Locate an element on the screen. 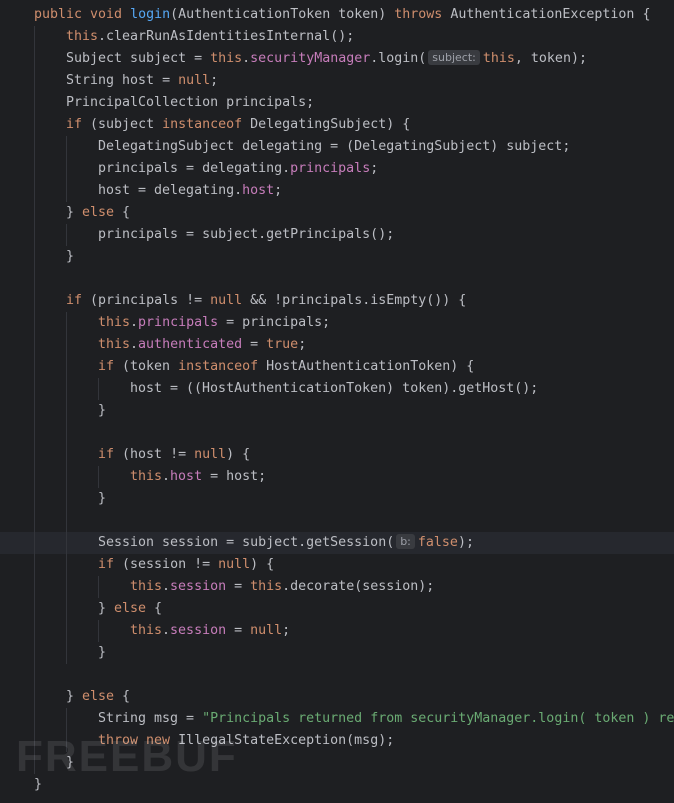 The height and width of the screenshot is (803, 674). code-token: ); is located at coordinates (465, 542).